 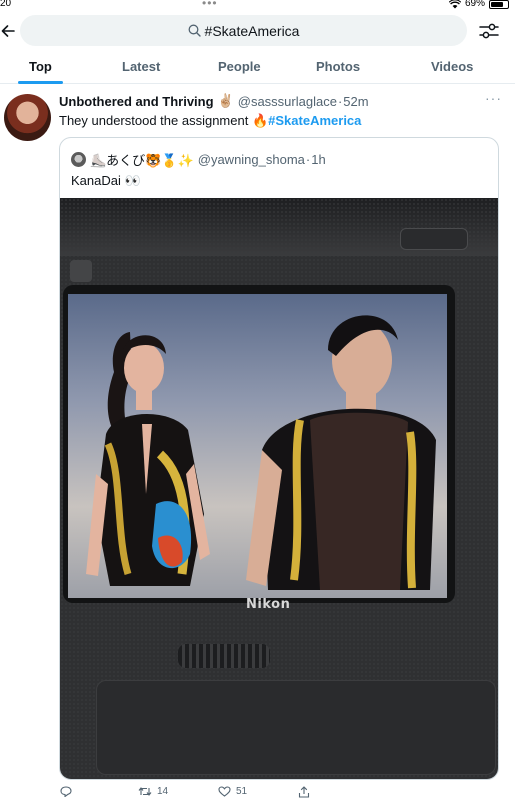 What do you see at coordinates (239, 66) in the screenshot?
I see `tab-people: People` at bounding box center [239, 66].